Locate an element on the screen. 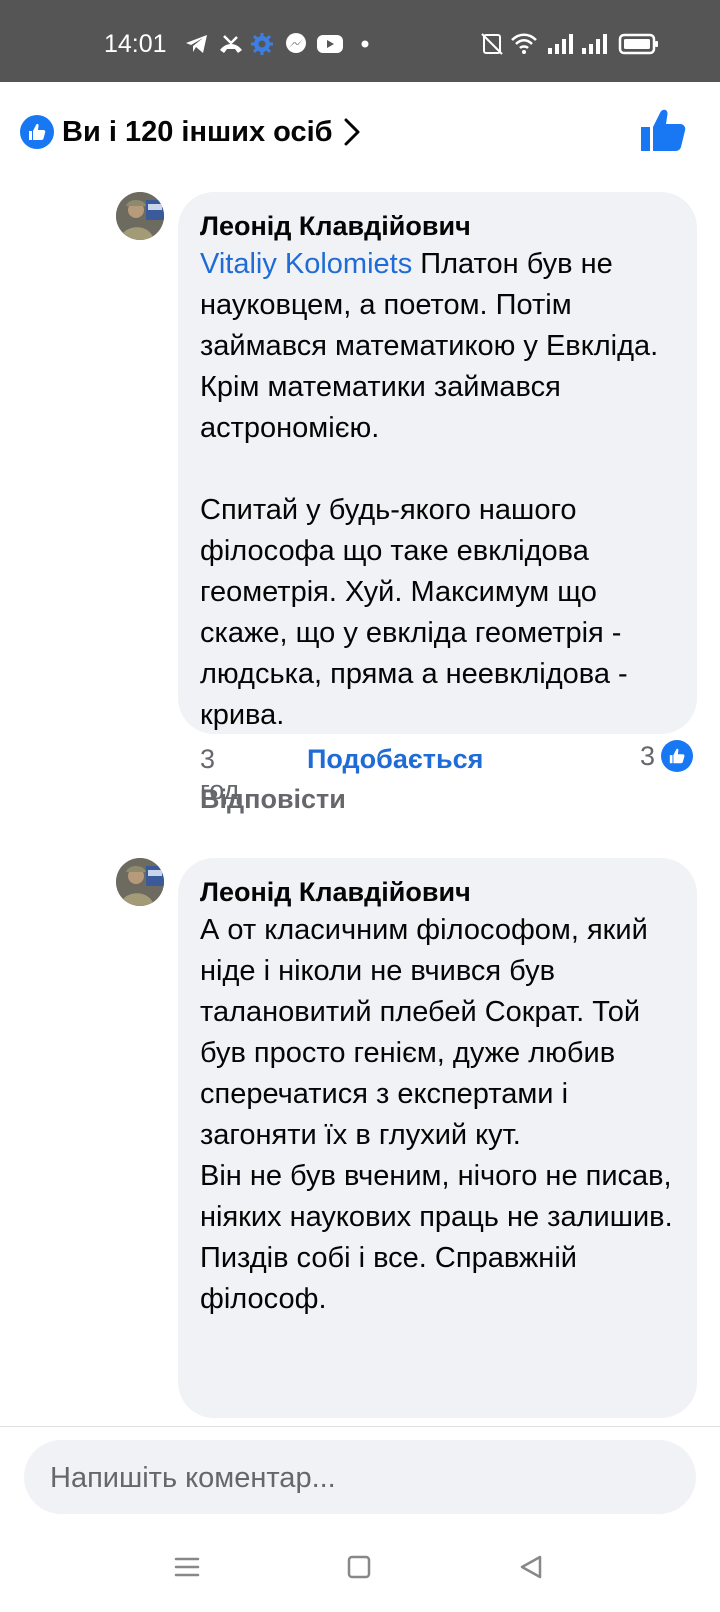 The width and height of the screenshot is (720, 1612). wifi-icon is located at coordinates (524, 43).